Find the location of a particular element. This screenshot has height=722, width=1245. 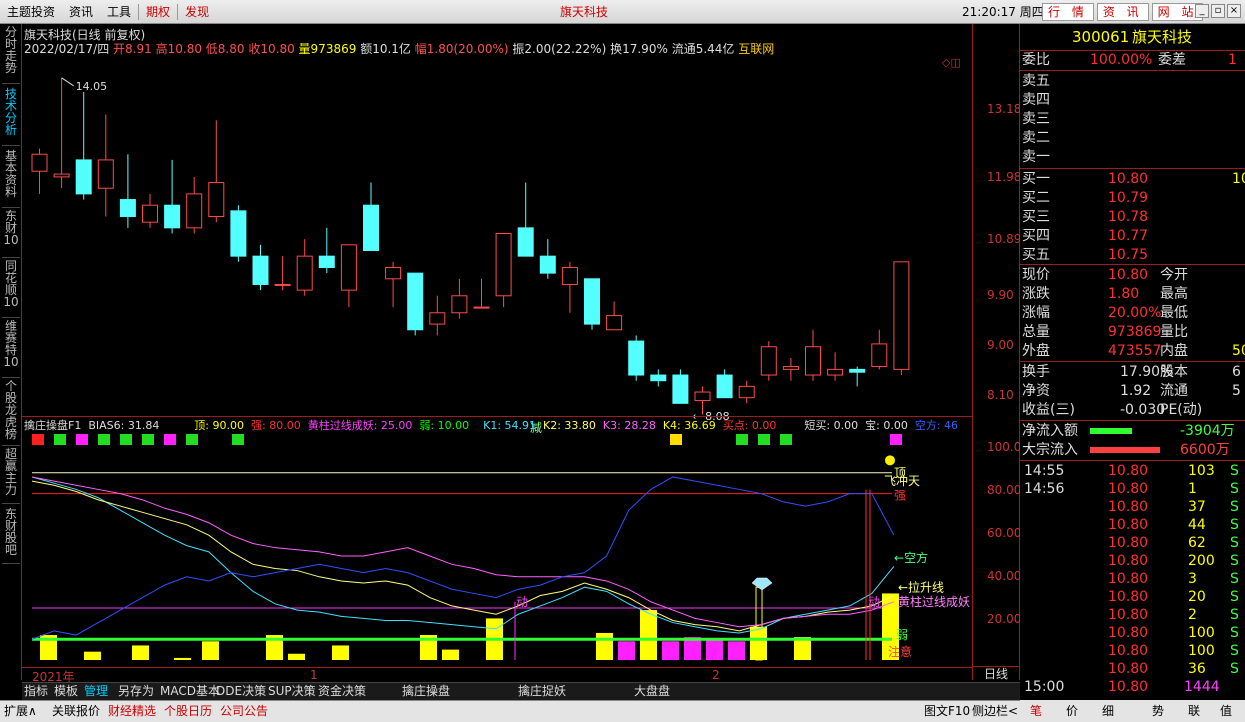

k1-value: K1: 54.91 is located at coordinates (510, 425).